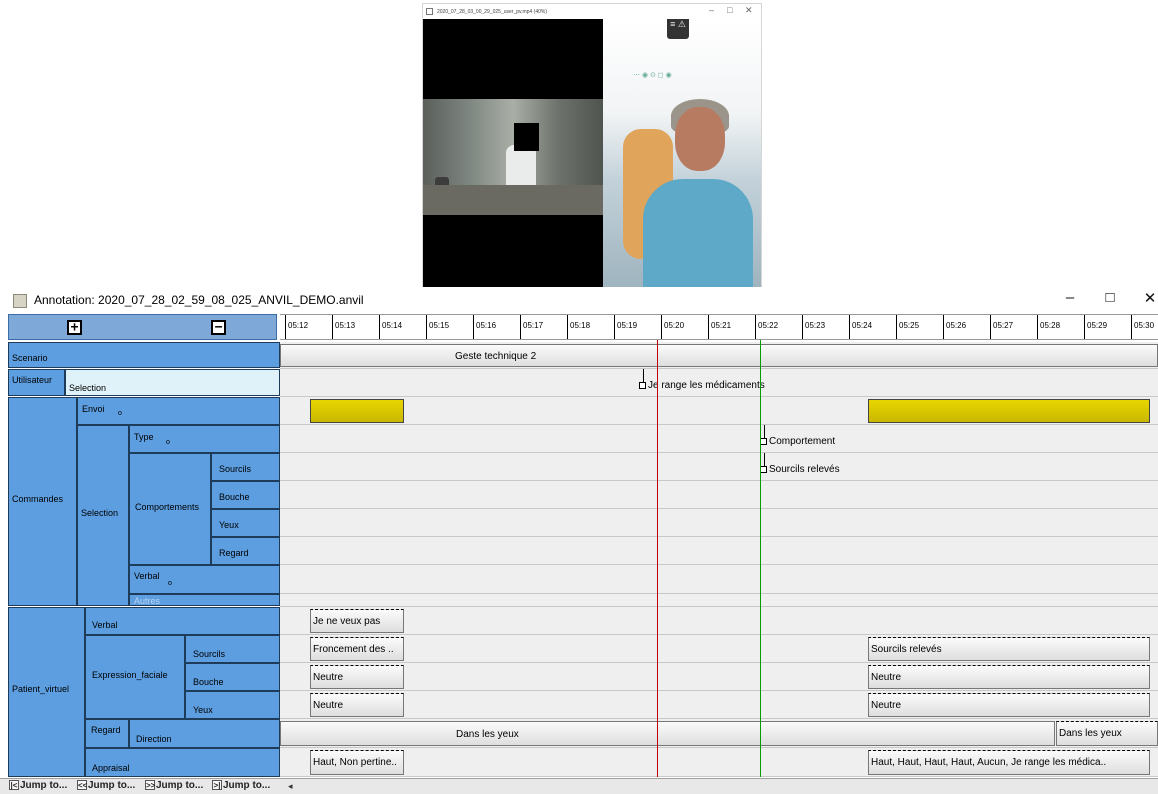 This screenshot has height=794, width=1158. Describe the element at coordinates (204, 733) in the screenshot. I see `track-direction: Direction` at that location.